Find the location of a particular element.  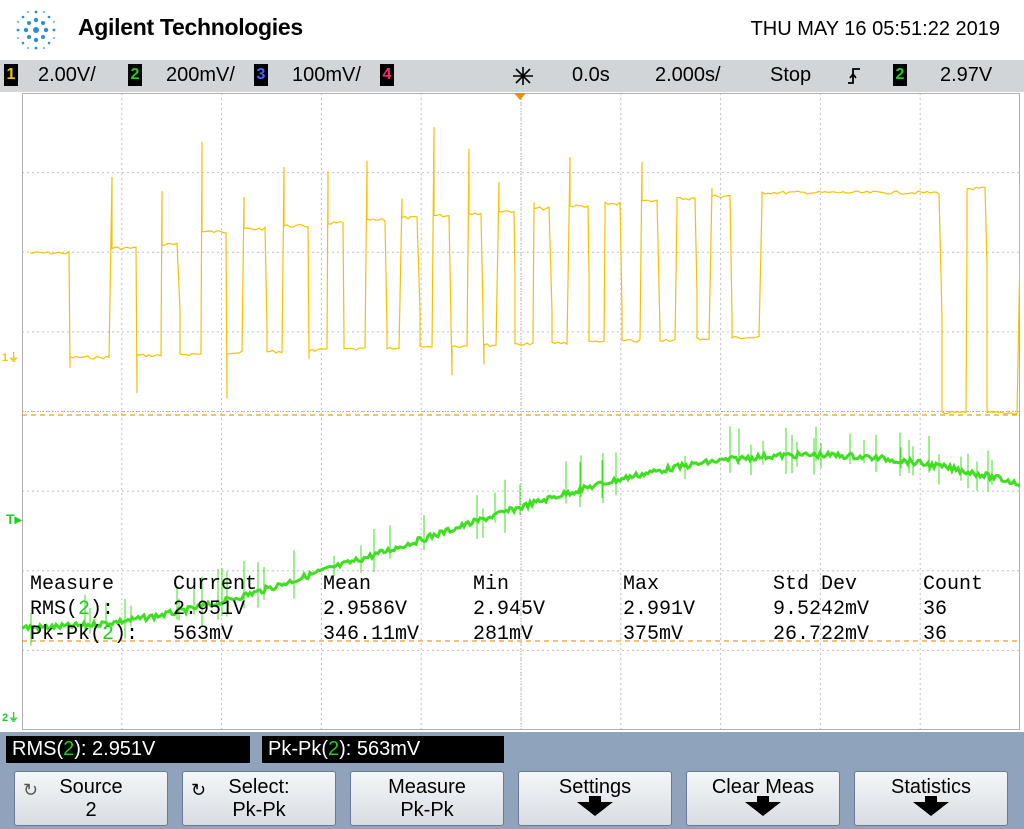

select-softkey: ↻ Select: Pk-Pk is located at coordinates (259, 798).